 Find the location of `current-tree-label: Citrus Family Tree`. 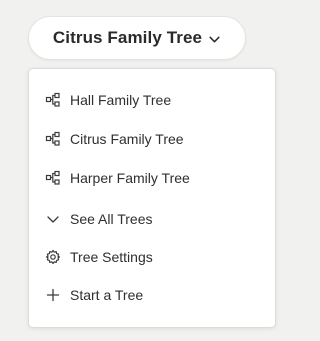

current-tree-label: Citrus Family Tree is located at coordinates (127, 37).